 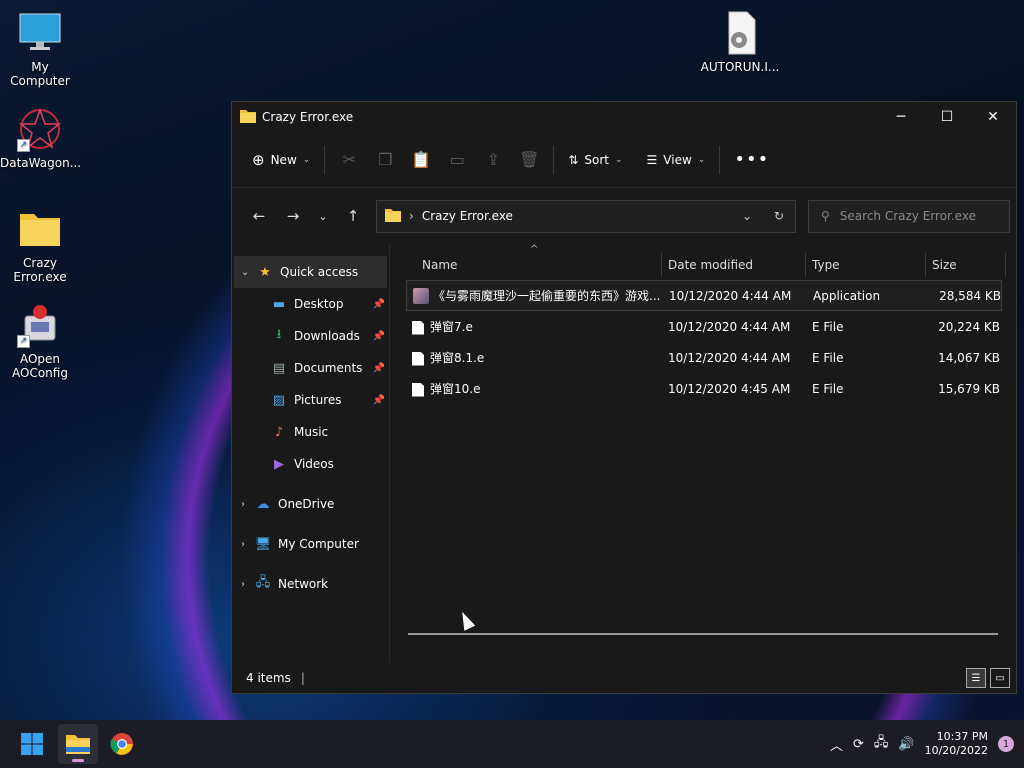 I want to click on file-name: 弹窗7.e, so click(x=451, y=327).